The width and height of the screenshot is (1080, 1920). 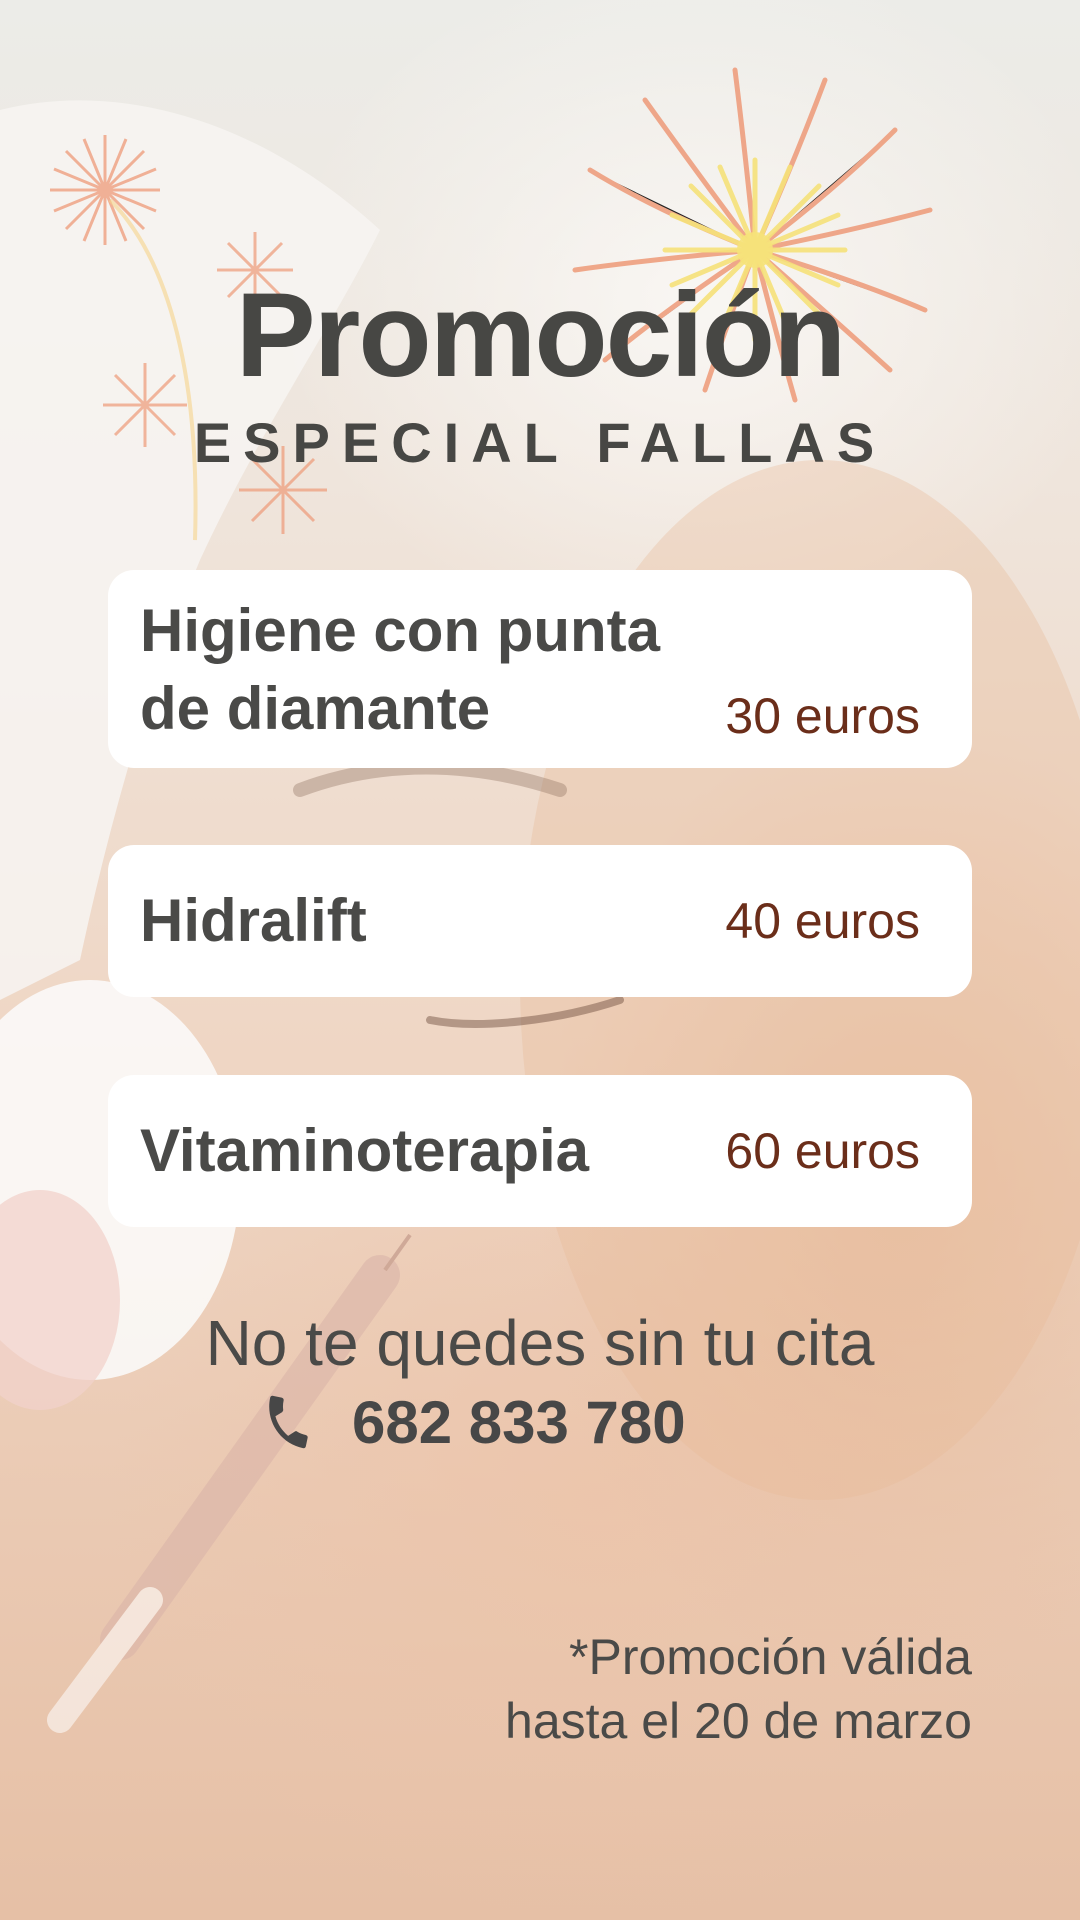 I want to click on phone-icon, so click(x=288, y=1422).